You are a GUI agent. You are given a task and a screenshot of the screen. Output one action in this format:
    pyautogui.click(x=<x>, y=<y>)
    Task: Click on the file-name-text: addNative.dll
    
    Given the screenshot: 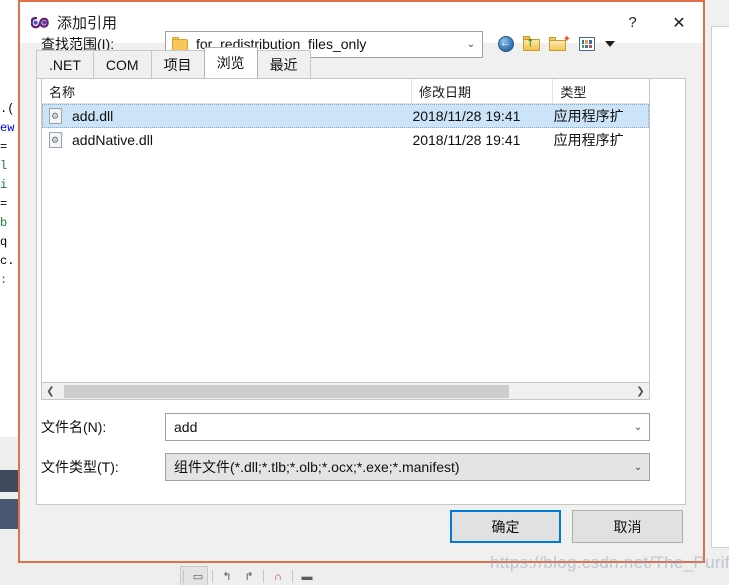 What is the action you would take?
    pyautogui.click(x=112, y=140)
    